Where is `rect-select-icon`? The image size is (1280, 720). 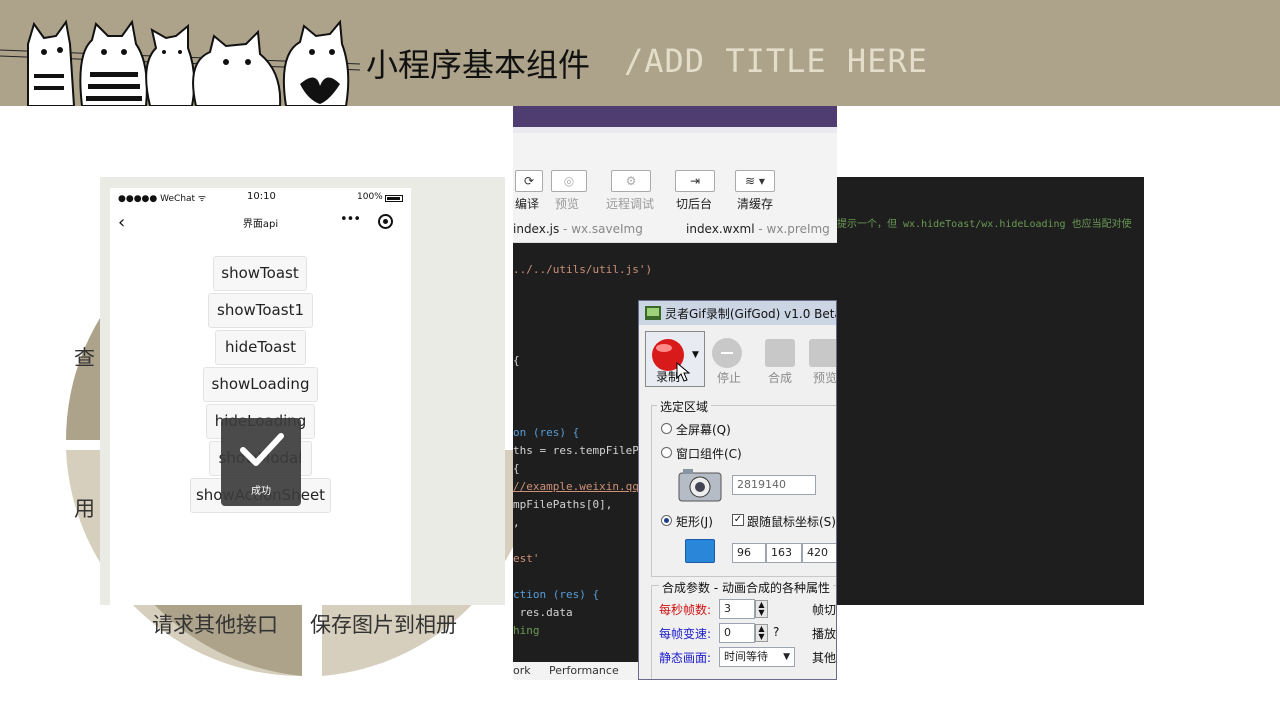
rect-select-icon is located at coordinates (700, 551).